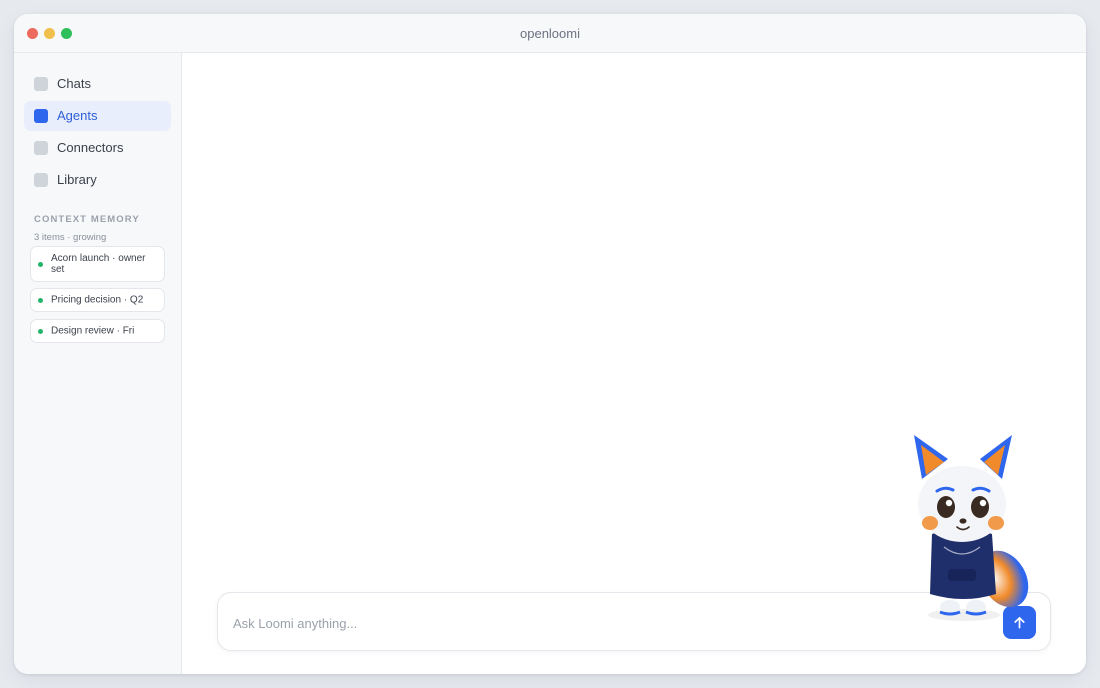  Describe the element at coordinates (90, 147) in the screenshot. I see `sidebar-item-label: Connectors` at that location.